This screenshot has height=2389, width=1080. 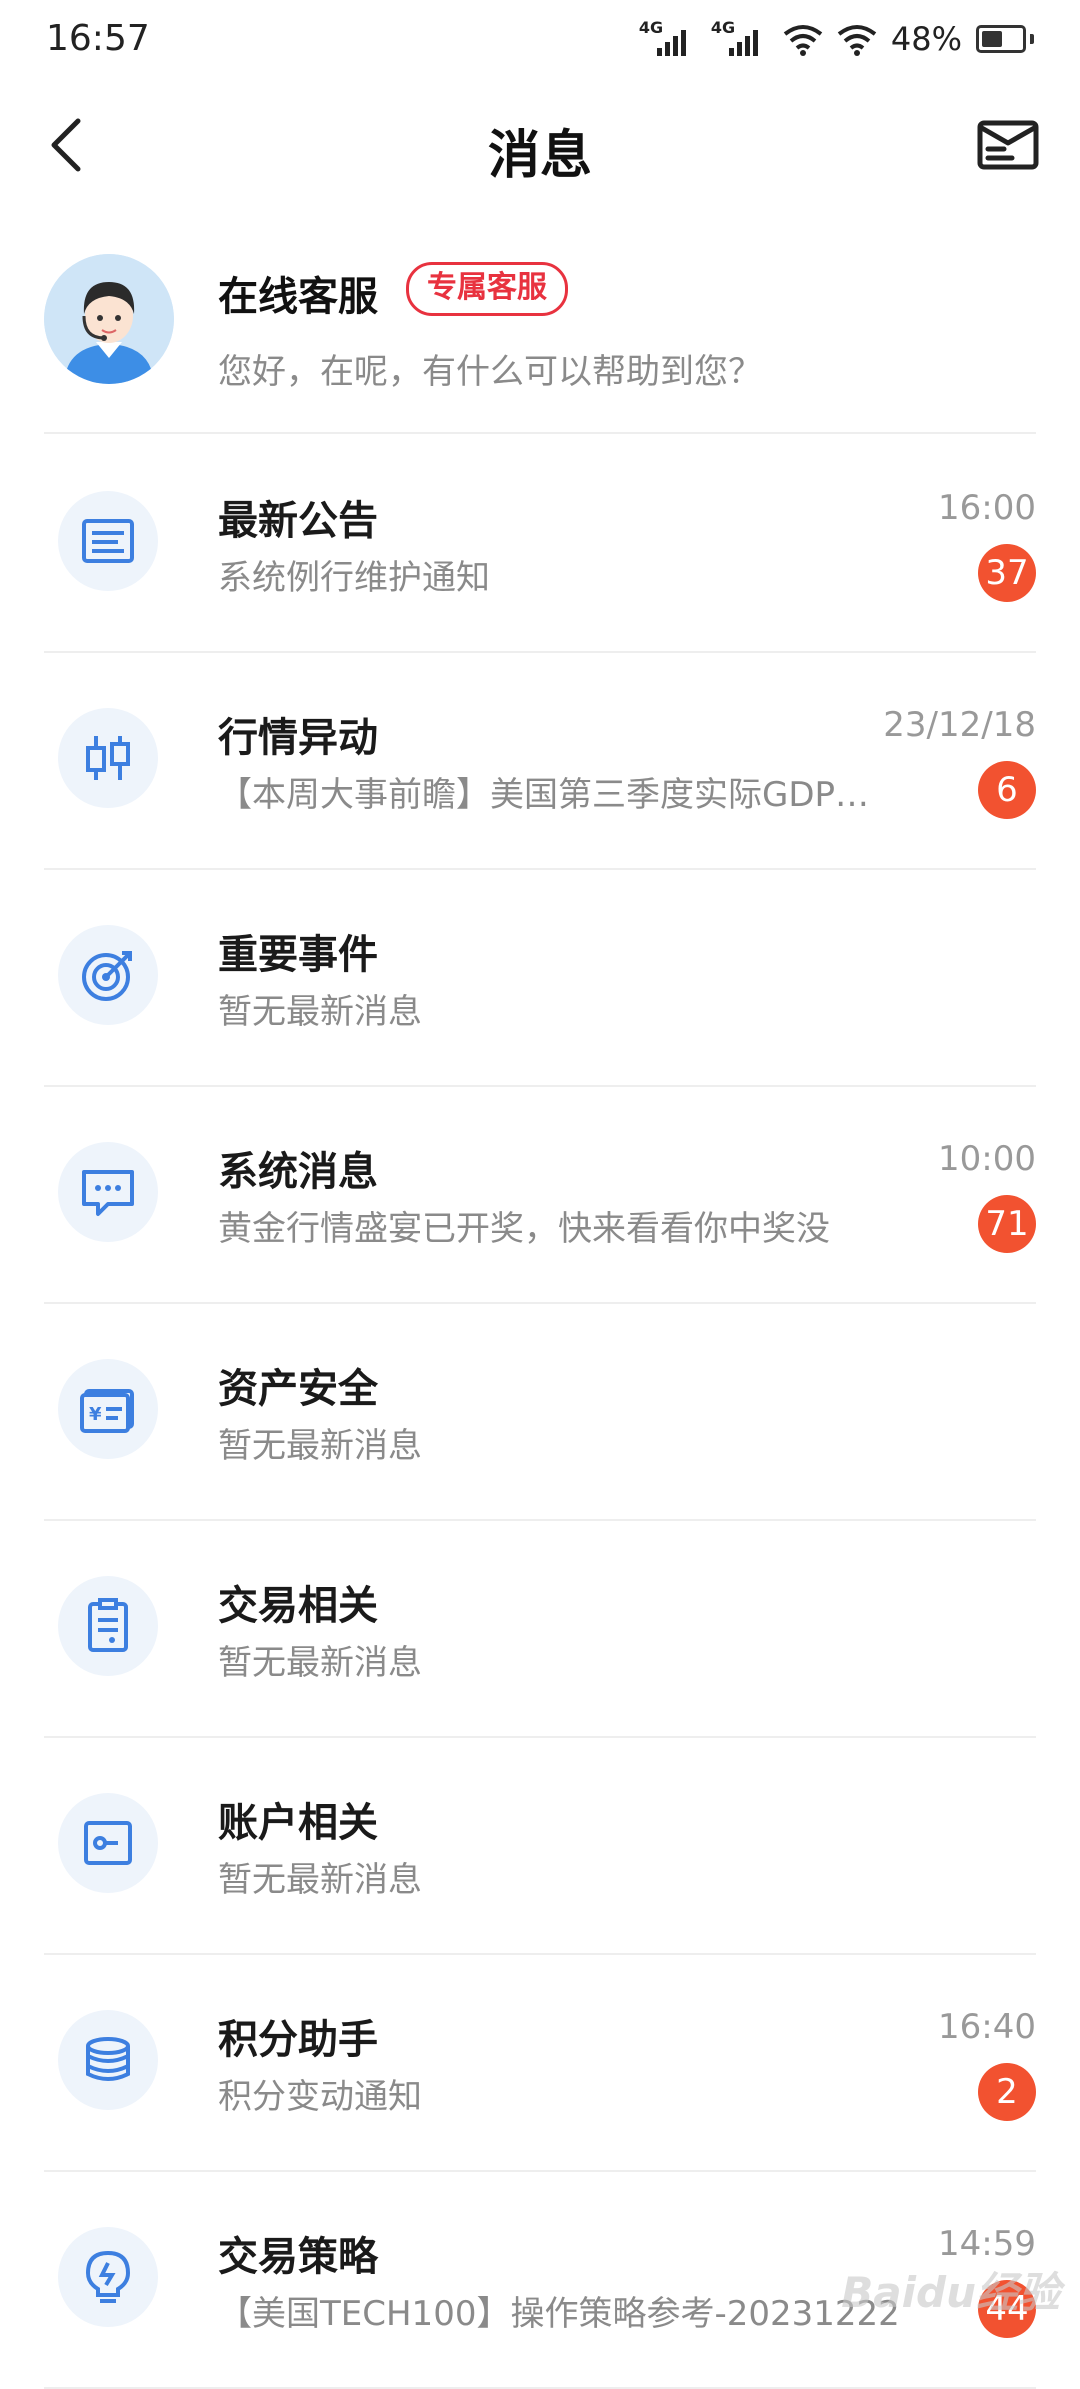 I want to click on exclusive-service-tag: 专属客服, so click(x=487, y=289).